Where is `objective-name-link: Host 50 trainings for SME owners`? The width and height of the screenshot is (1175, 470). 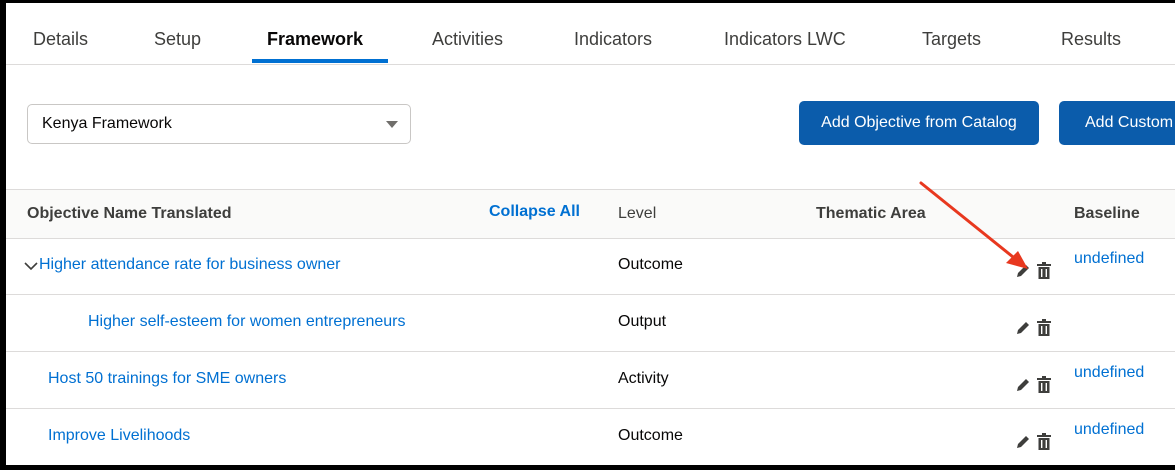
objective-name-link: Host 50 trainings for SME owners is located at coordinates (167, 379).